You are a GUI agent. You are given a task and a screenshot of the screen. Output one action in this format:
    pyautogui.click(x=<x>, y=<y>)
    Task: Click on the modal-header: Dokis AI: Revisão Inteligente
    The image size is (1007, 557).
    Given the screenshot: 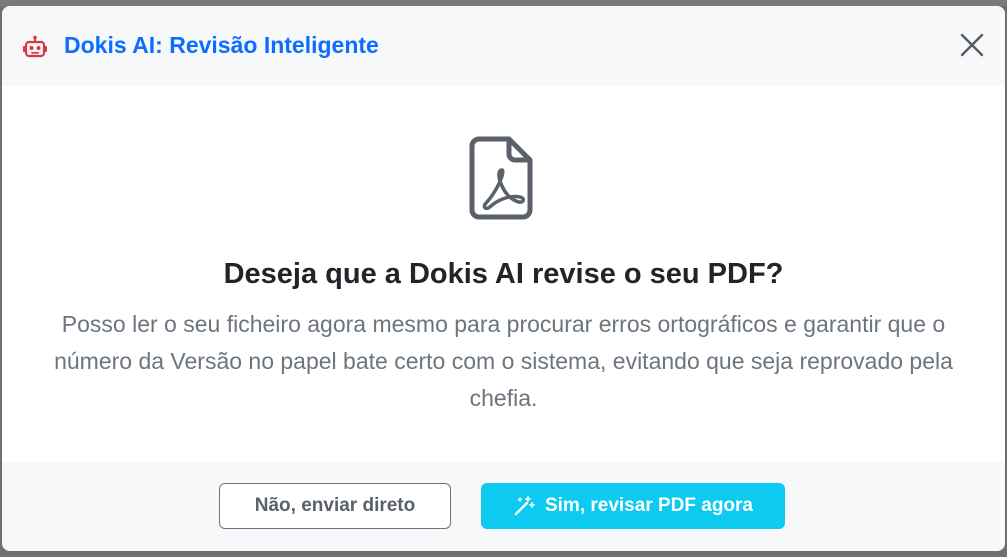 What is the action you would take?
    pyautogui.click(x=503, y=46)
    